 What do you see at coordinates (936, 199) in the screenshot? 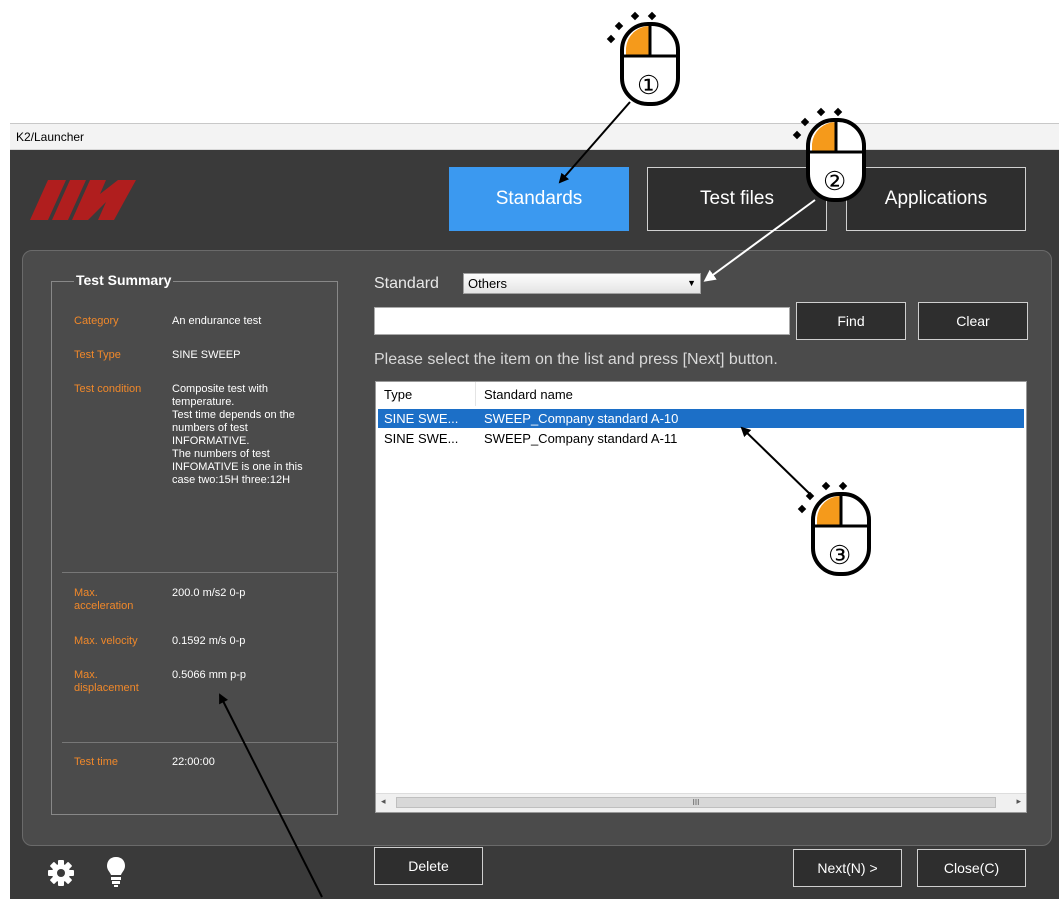
I see `tab-applications: Applications` at bounding box center [936, 199].